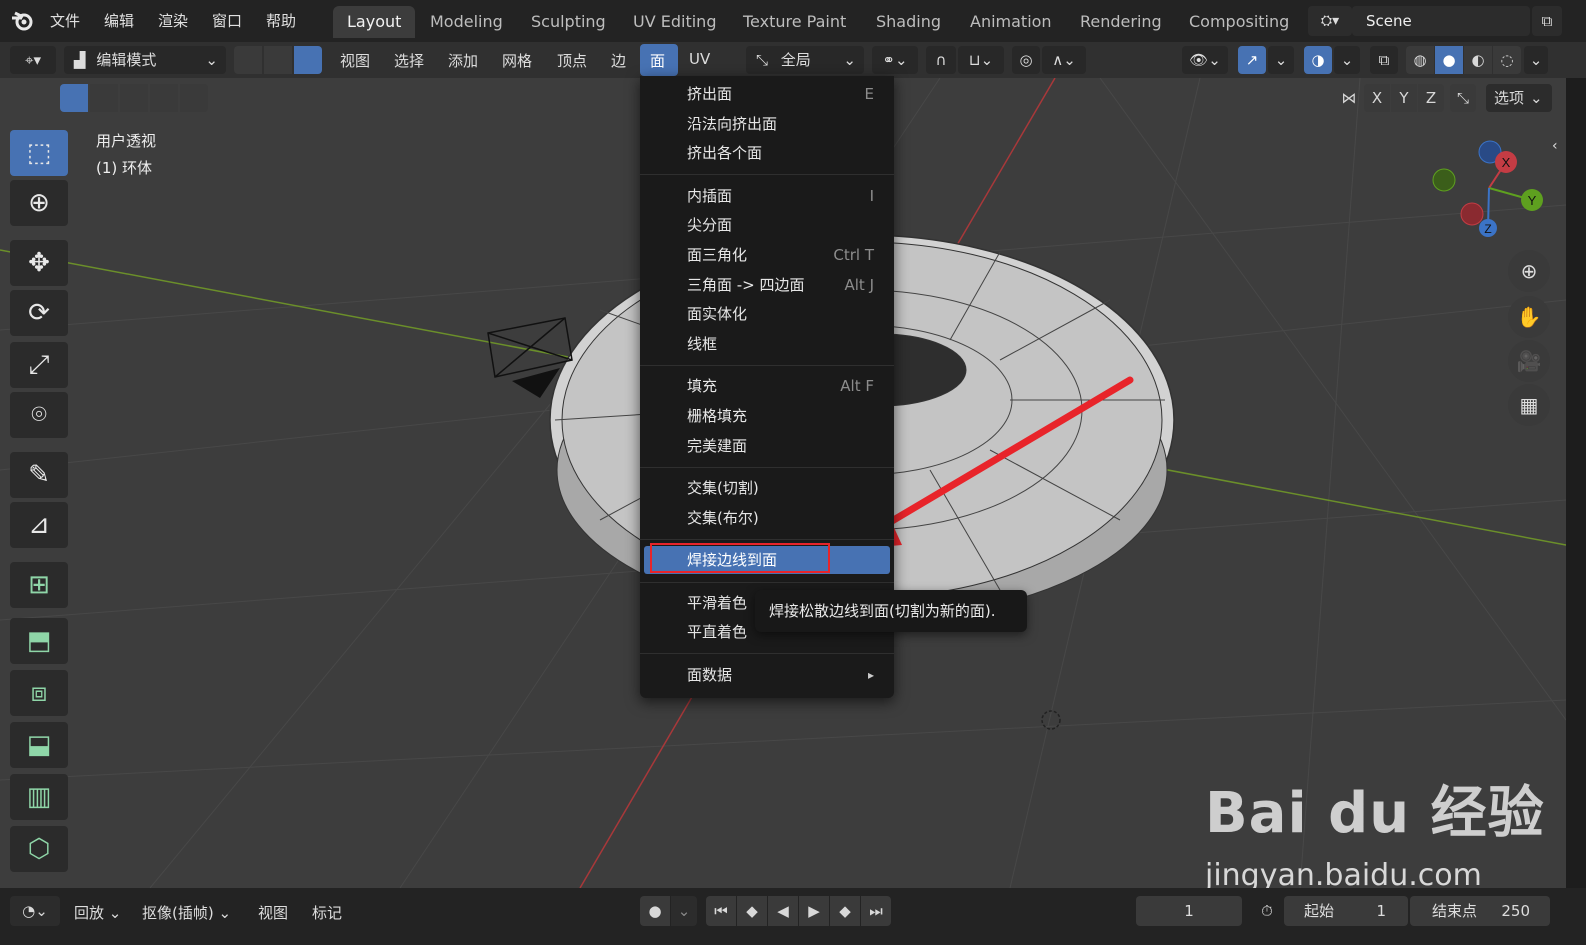 The height and width of the screenshot is (945, 1586). I want to click on knife-tool: ⬡, so click(39, 849).